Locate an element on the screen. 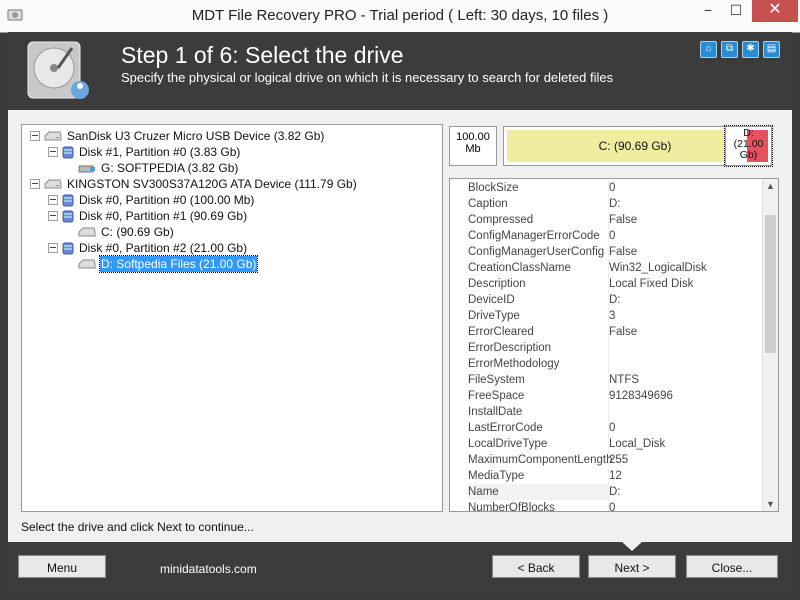  property-row: CreationClassName Win32_LogicalDisk is located at coordinates (606, 268).